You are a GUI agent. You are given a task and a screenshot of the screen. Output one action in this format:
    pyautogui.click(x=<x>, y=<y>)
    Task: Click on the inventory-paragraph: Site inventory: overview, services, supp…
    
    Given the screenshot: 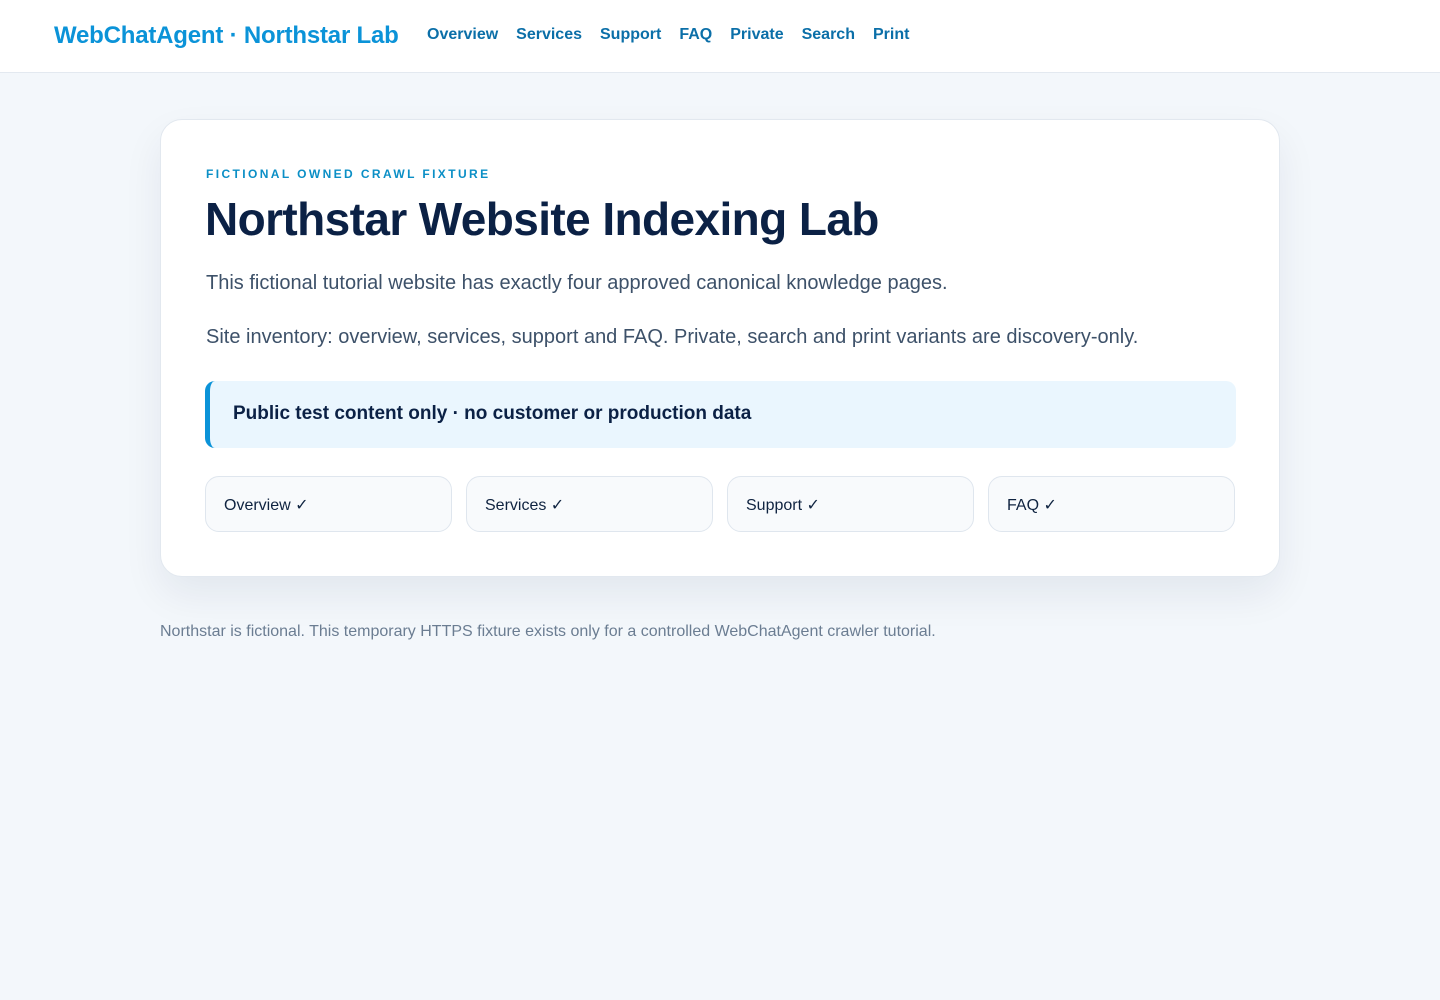 What is the action you would take?
    pyautogui.click(x=672, y=337)
    